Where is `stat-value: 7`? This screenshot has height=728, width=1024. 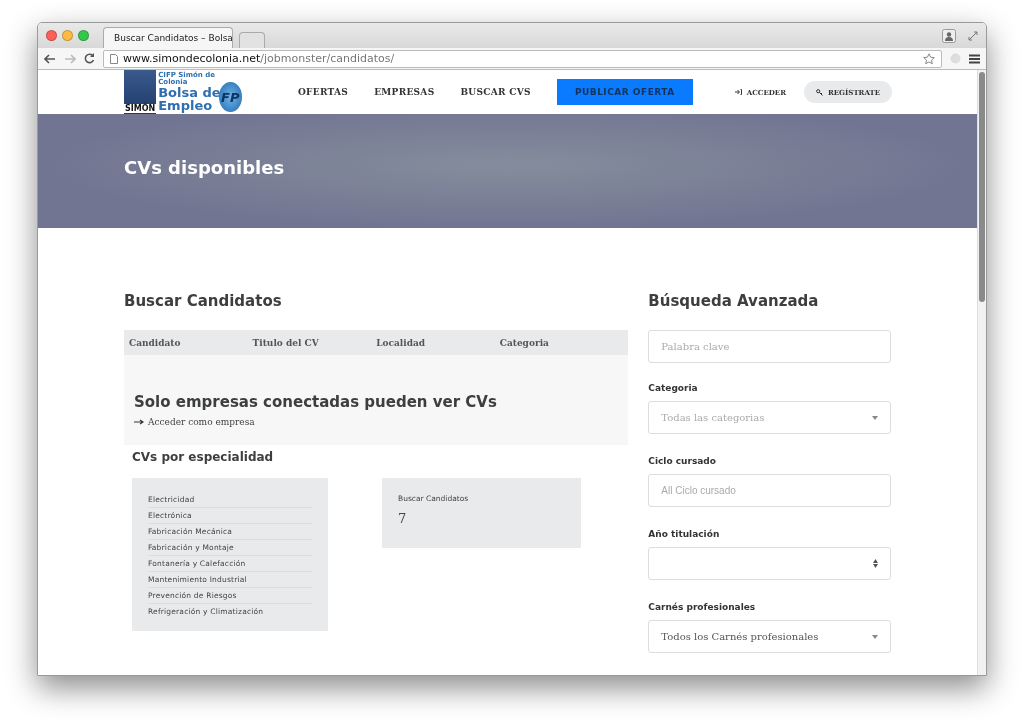 stat-value: 7 is located at coordinates (403, 518).